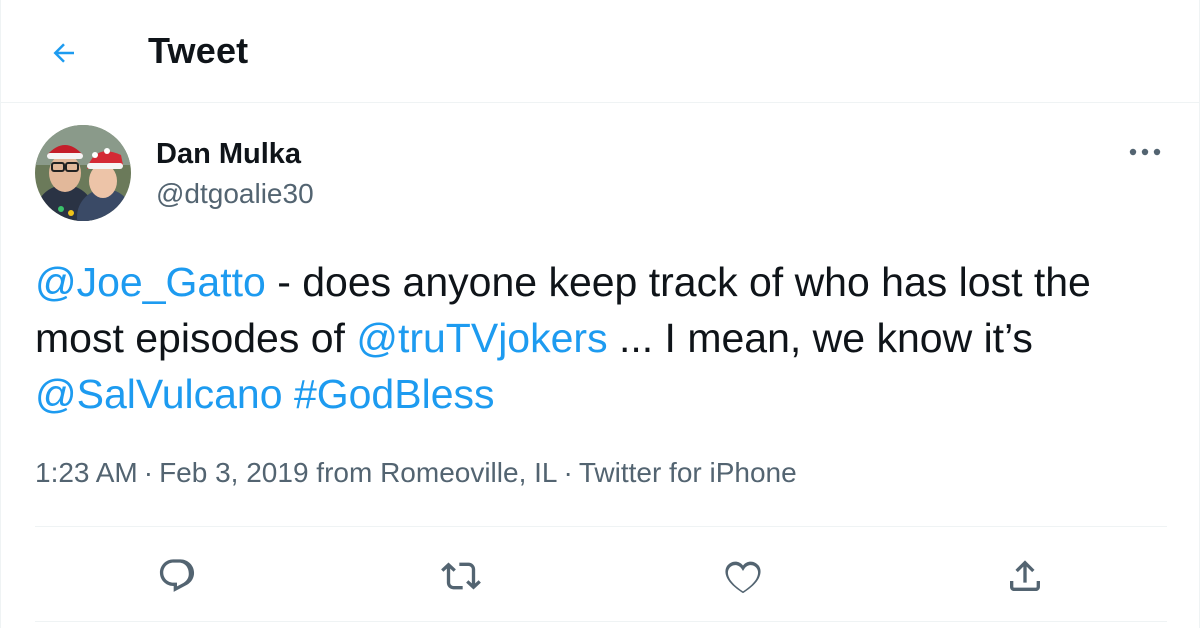 The image size is (1200, 628). I want to click on more-dots-icon, so click(1145, 152).